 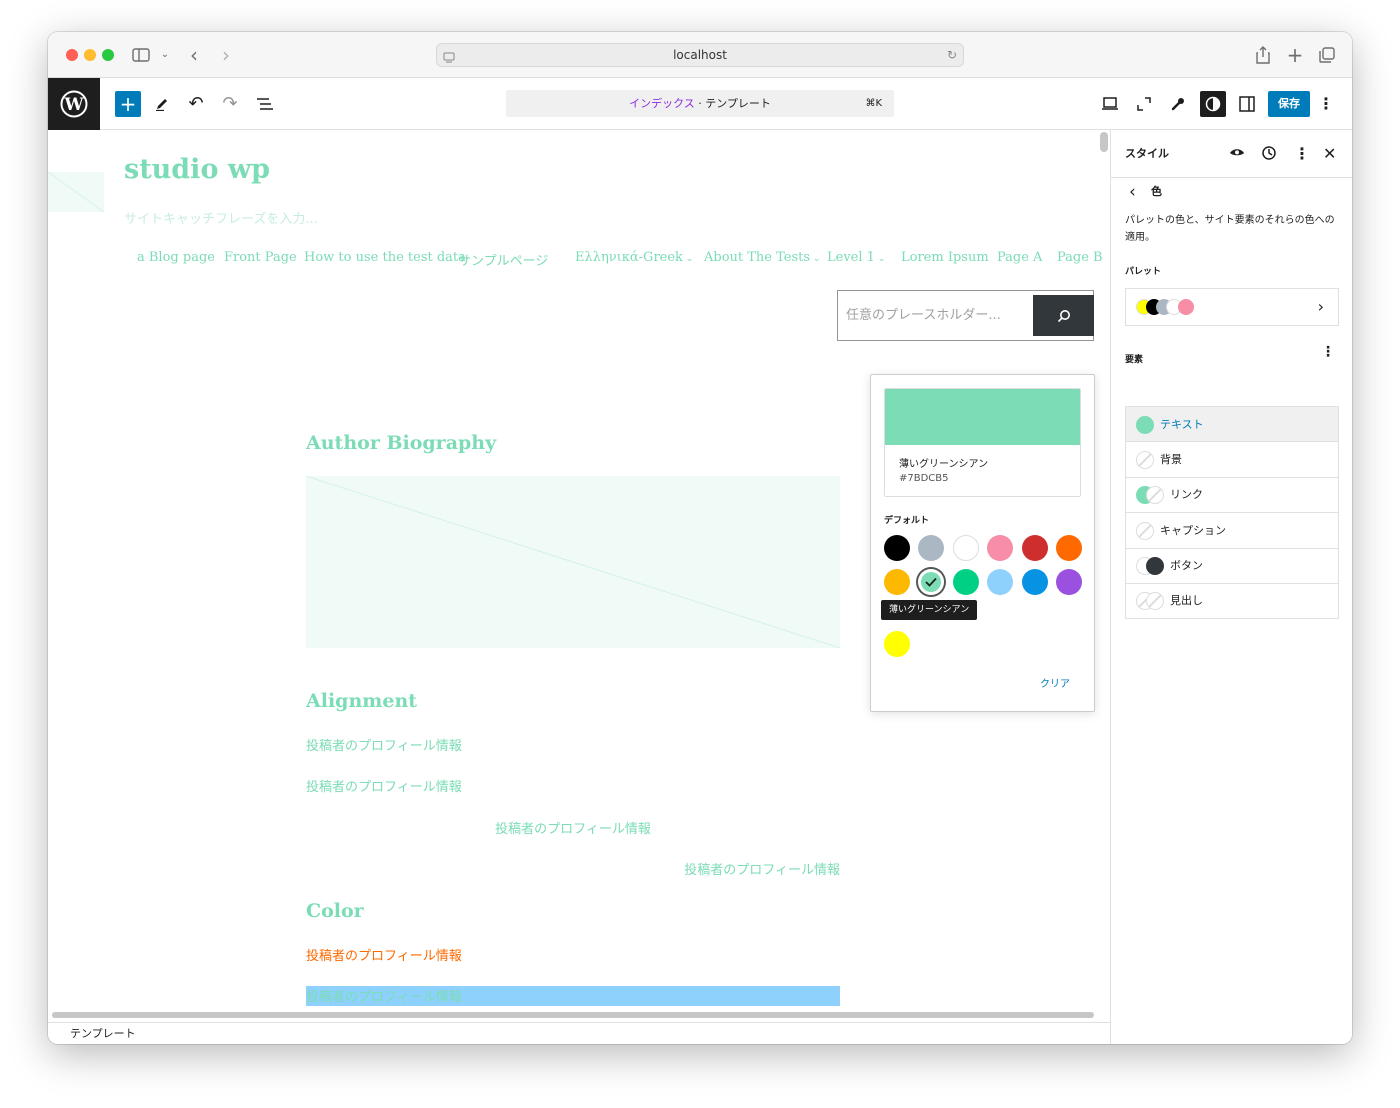 I want to click on color-swatch-custom-yellow, so click(x=897, y=644).